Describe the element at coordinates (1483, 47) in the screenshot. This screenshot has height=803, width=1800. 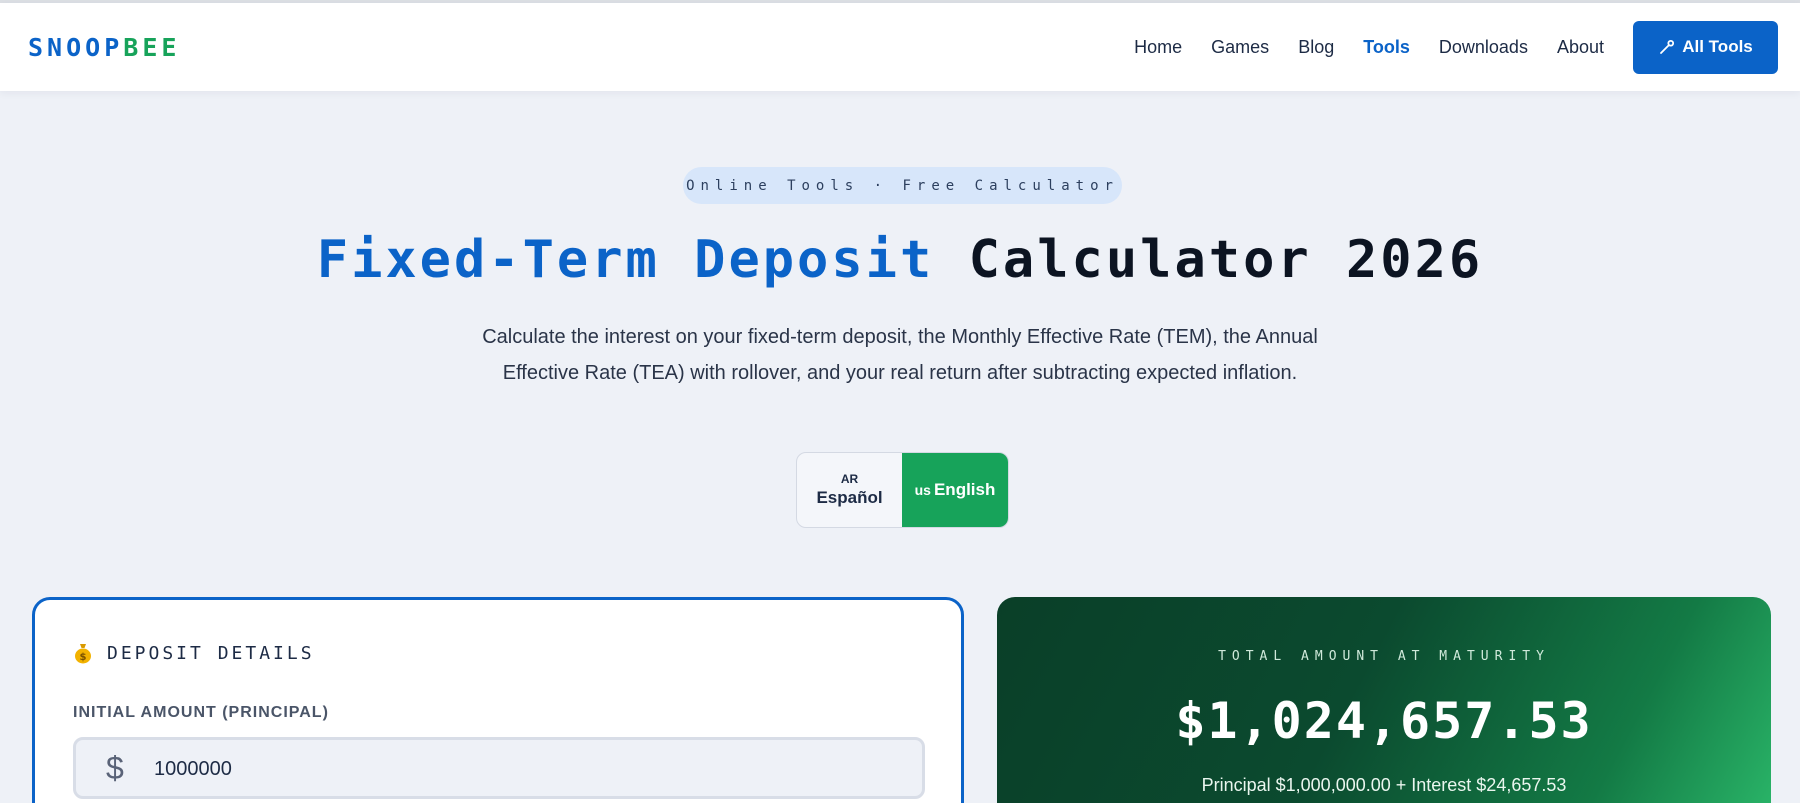
I see `nav-downloads: Downloads` at that location.